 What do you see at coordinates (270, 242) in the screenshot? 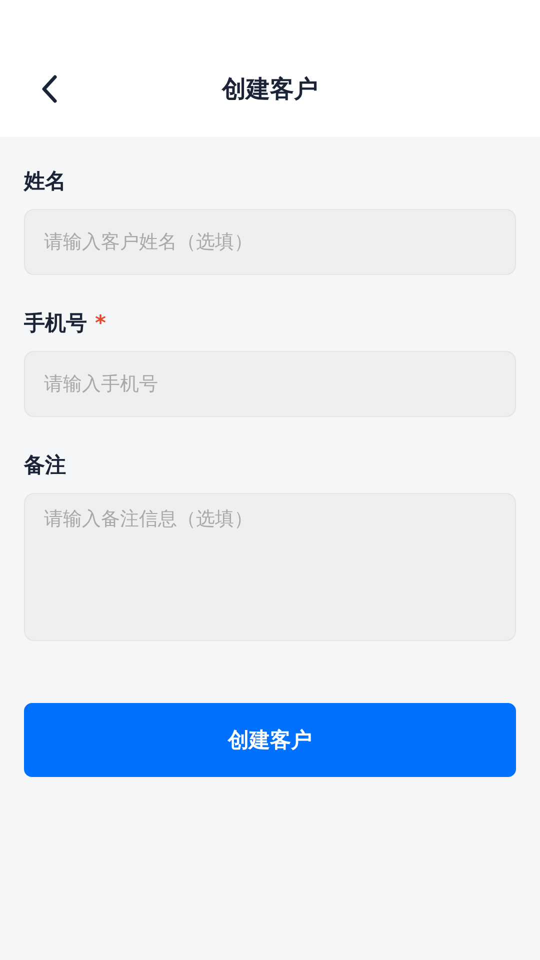
I see `input-field: 请输入客户姓名（选填）` at bounding box center [270, 242].